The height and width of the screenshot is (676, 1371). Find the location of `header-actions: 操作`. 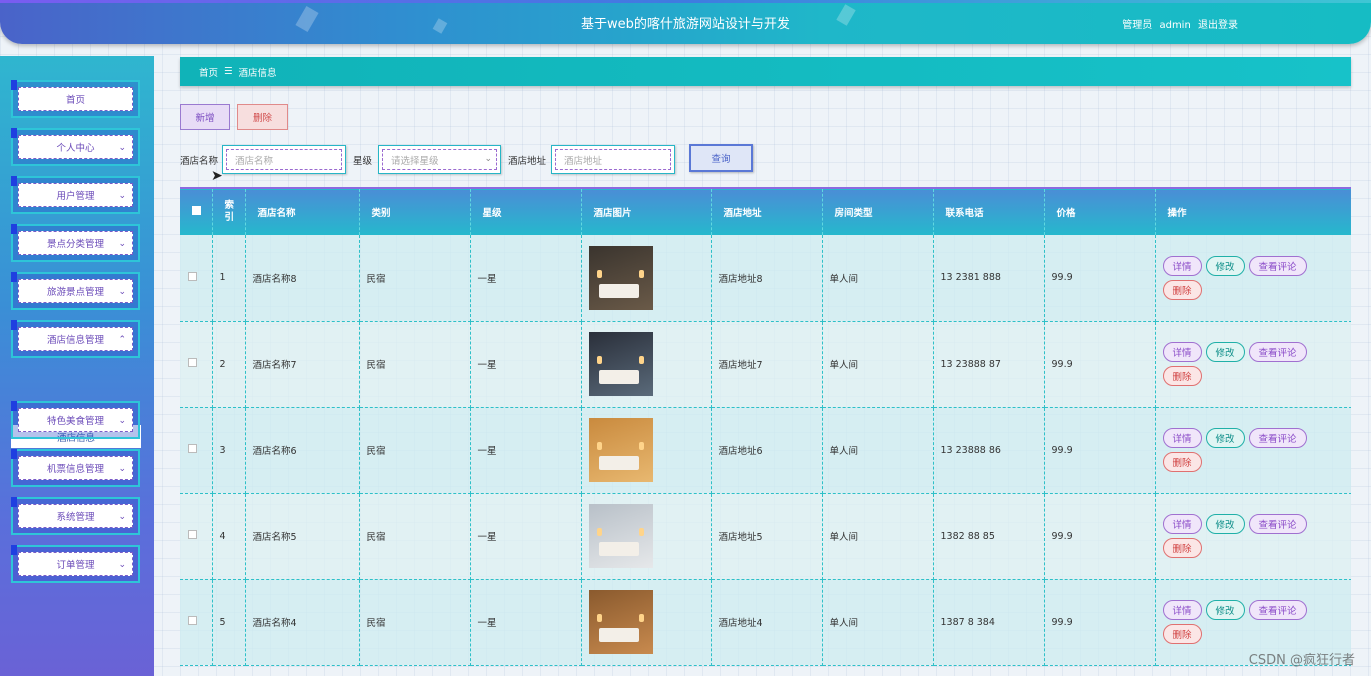

header-actions: 操作 is located at coordinates (1253, 211).